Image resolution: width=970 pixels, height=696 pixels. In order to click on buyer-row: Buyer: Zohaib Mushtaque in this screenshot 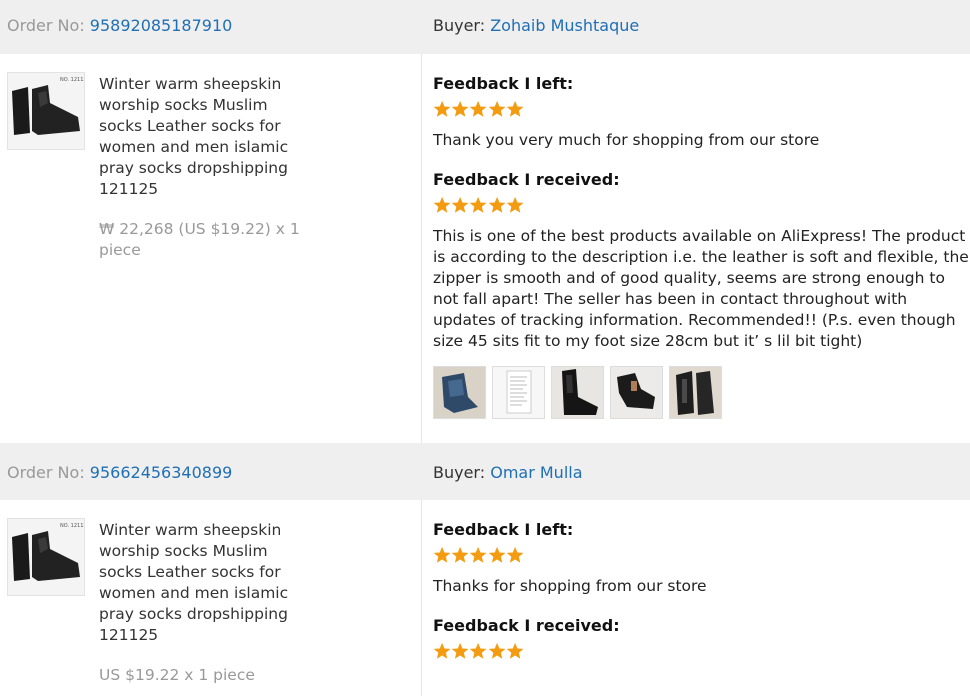, I will do `click(536, 25)`.